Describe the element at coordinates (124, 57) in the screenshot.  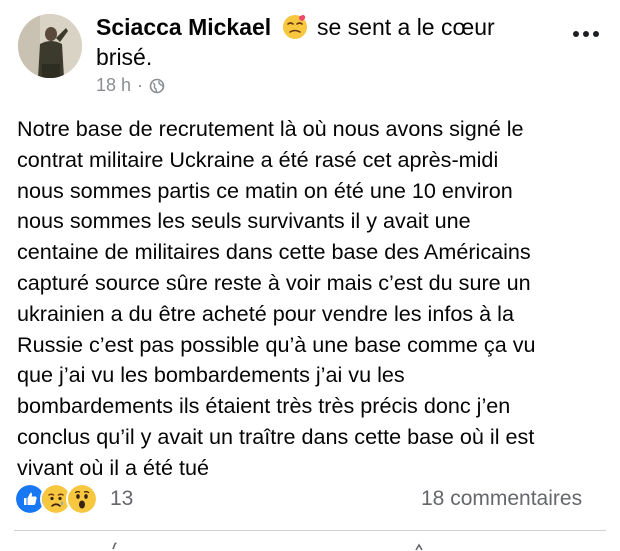
I see `feeling-text-continued: brisé.` at that location.